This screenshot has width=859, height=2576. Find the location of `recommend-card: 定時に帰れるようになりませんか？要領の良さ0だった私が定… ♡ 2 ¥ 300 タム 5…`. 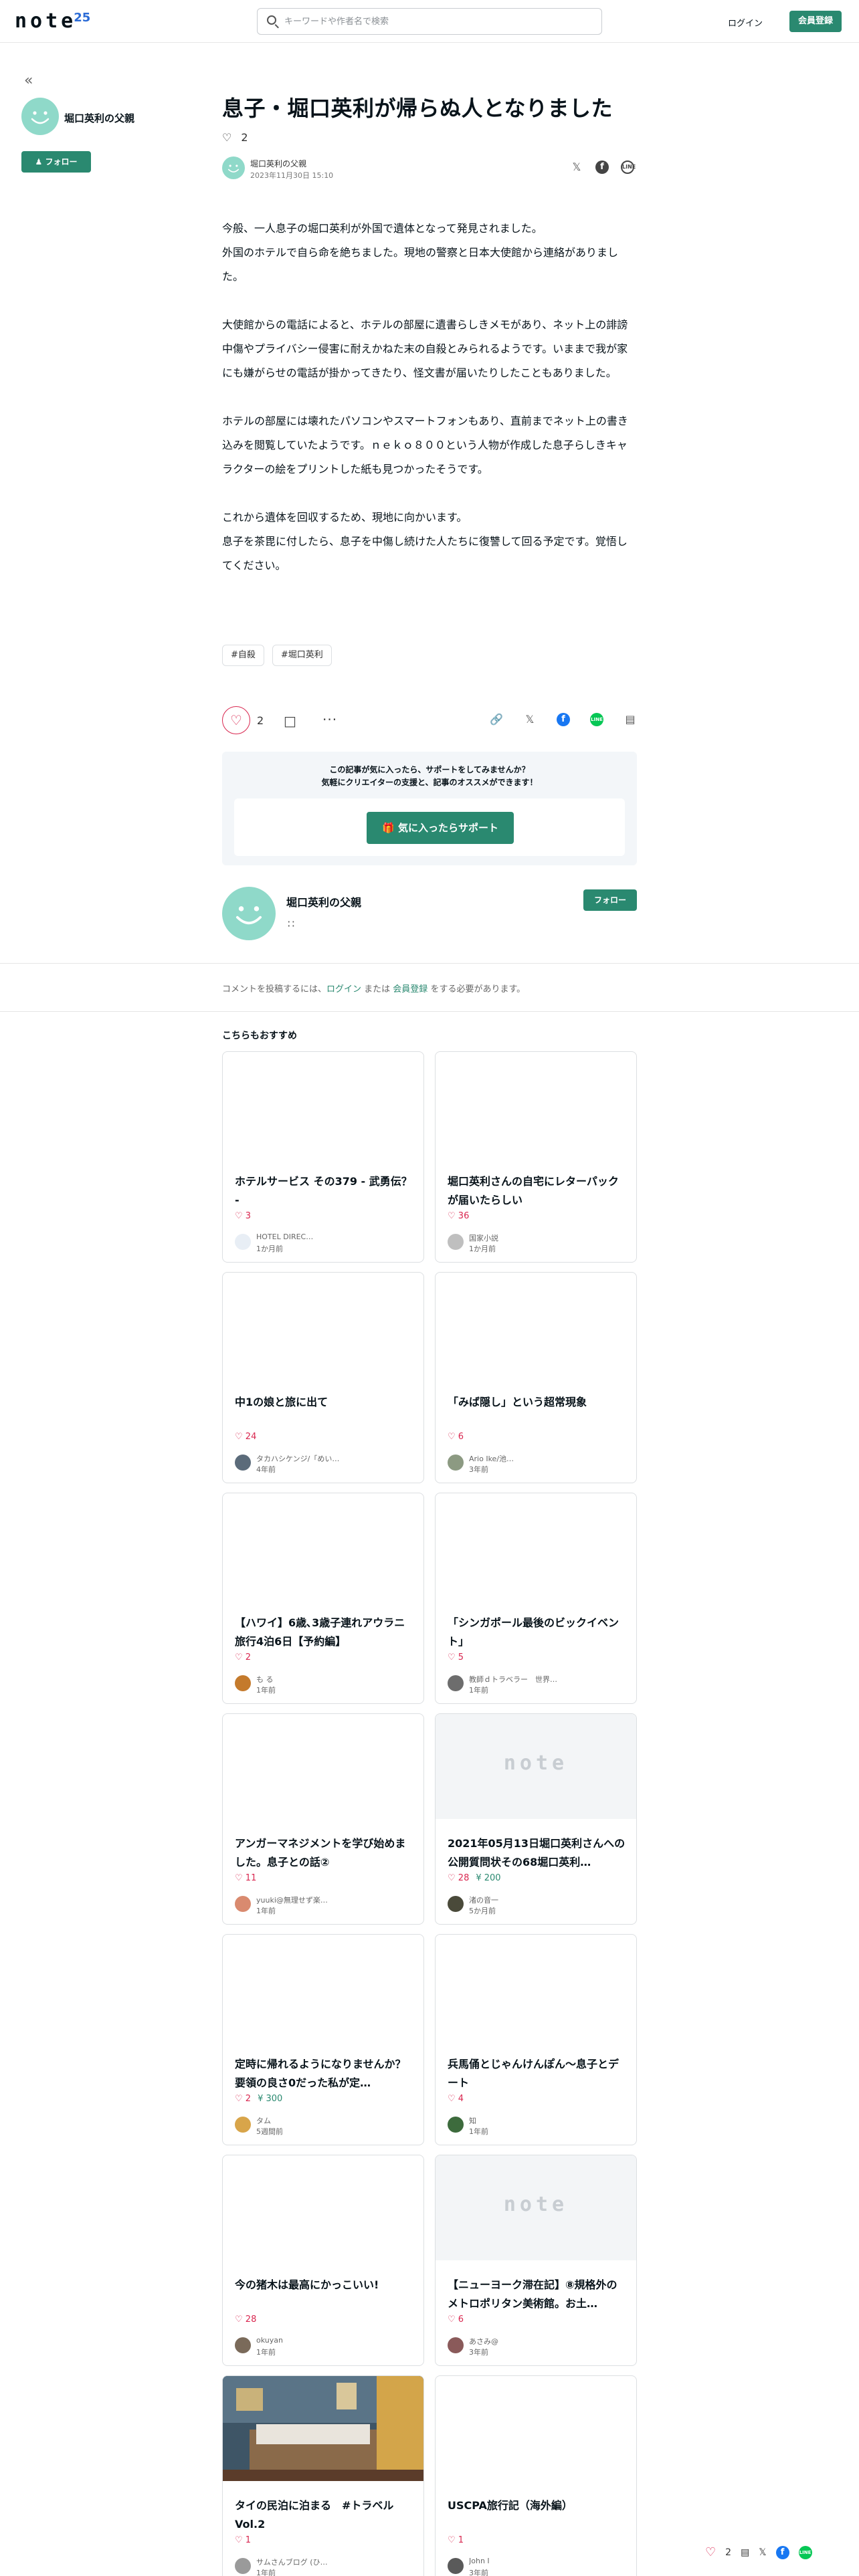

recommend-card: 定時に帰れるようになりませんか？要領の良さ0だった私が定… ♡ 2 ¥ 300 タム 5… is located at coordinates (323, 2039).